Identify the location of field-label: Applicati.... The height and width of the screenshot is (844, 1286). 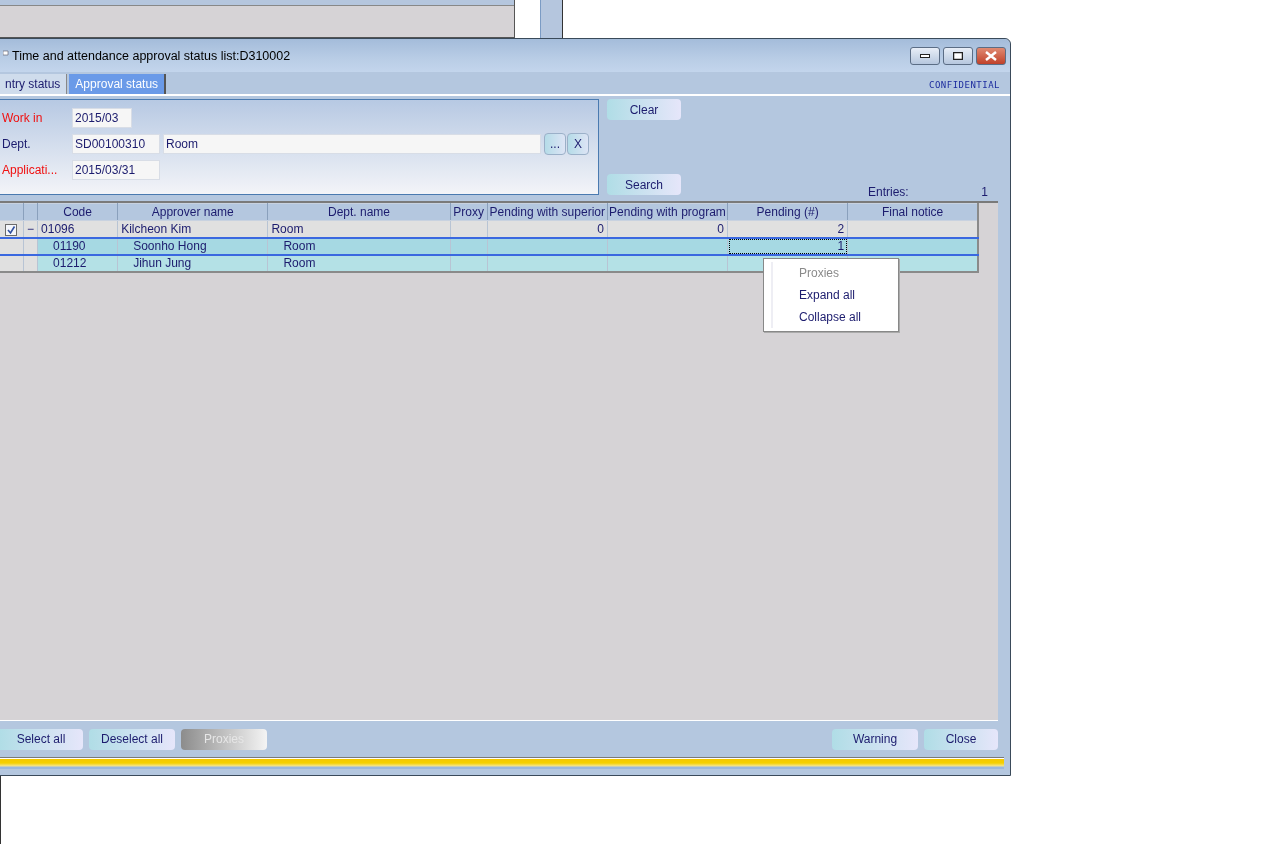
(30, 170).